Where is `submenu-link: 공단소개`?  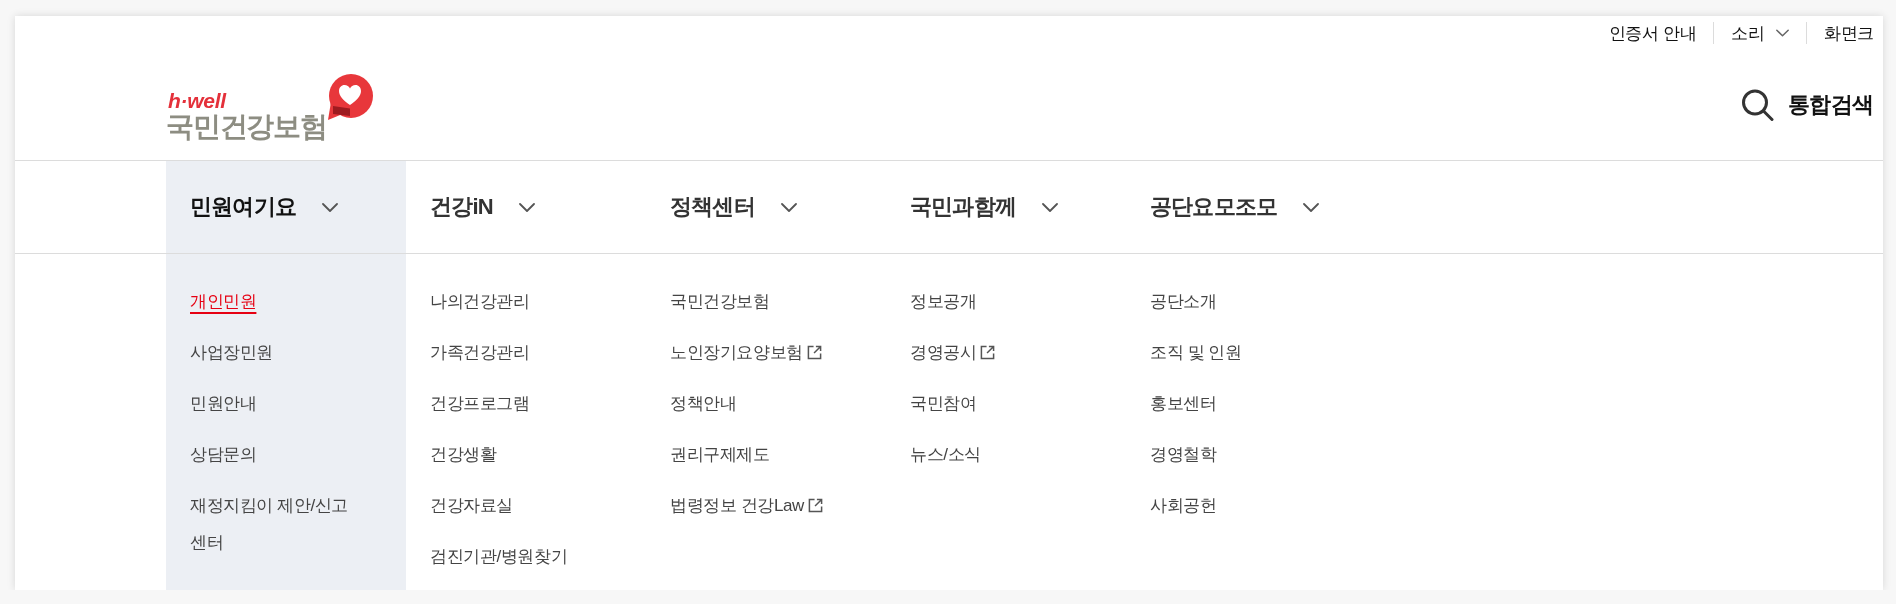 submenu-link: 공단소개 is located at coordinates (1183, 301).